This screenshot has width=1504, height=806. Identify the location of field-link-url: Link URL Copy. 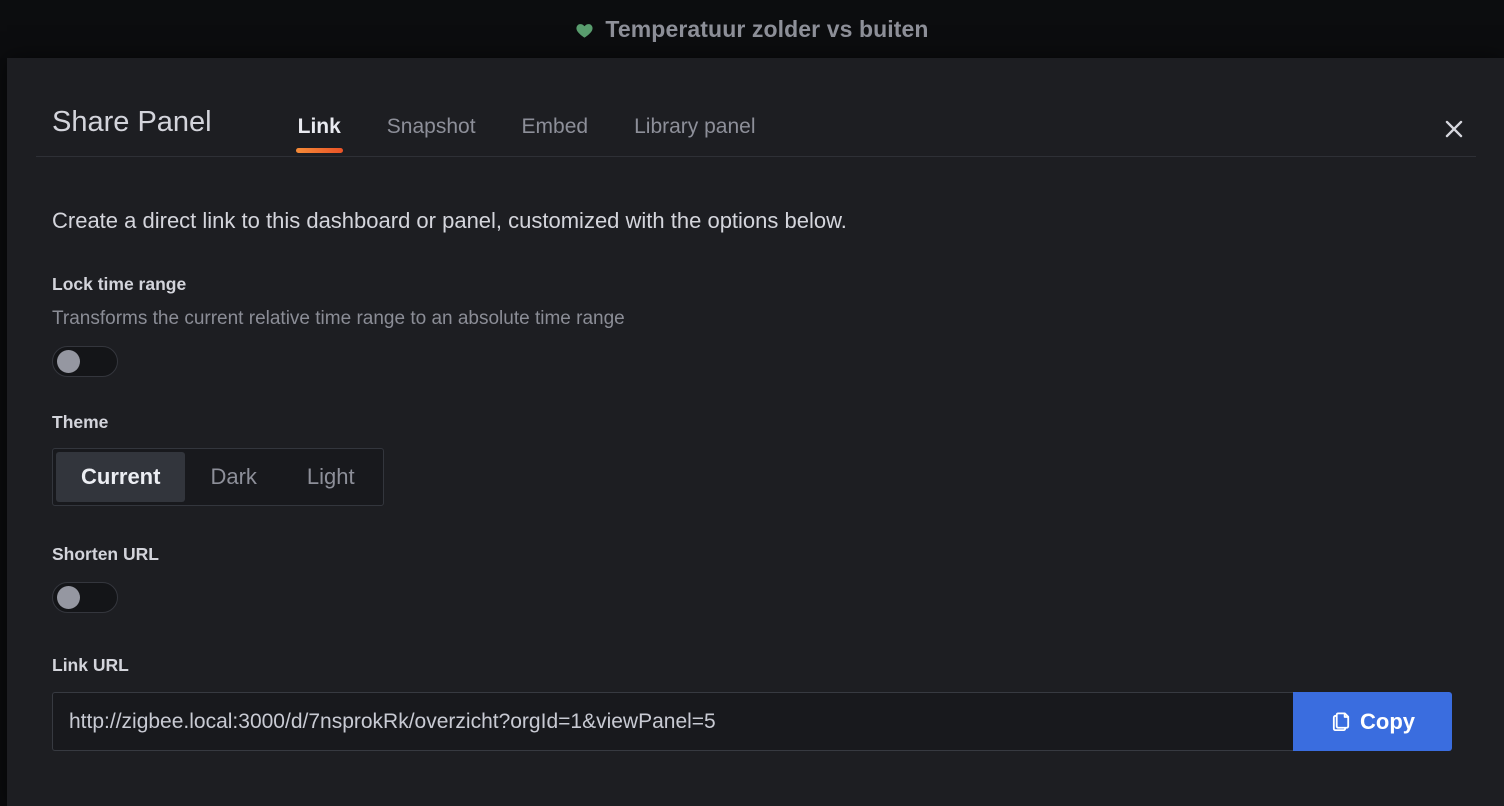
(755, 703).